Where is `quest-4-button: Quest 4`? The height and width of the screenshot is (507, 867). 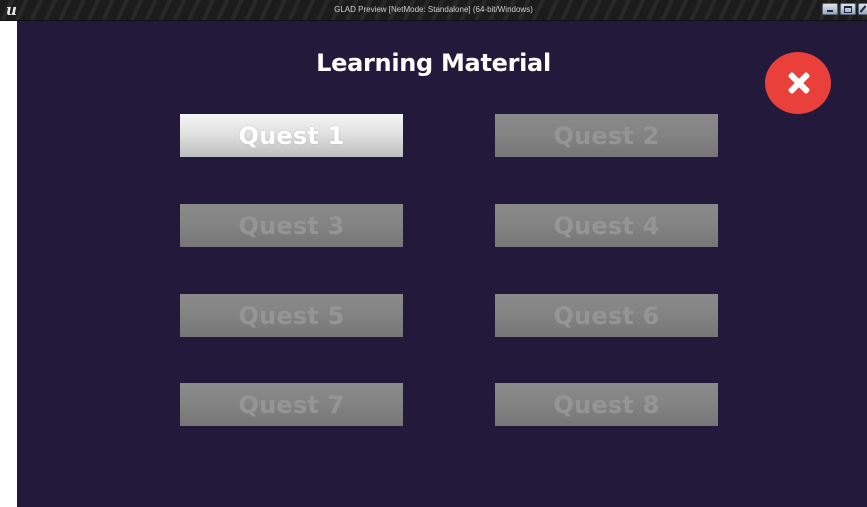
quest-4-button: Quest 4 is located at coordinates (606, 225).